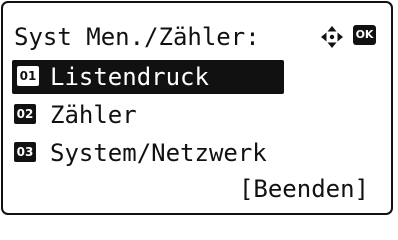 The width and height of the screenshot is (398, 240). I want to click on item-number-badge: 03, so click(25, 152).